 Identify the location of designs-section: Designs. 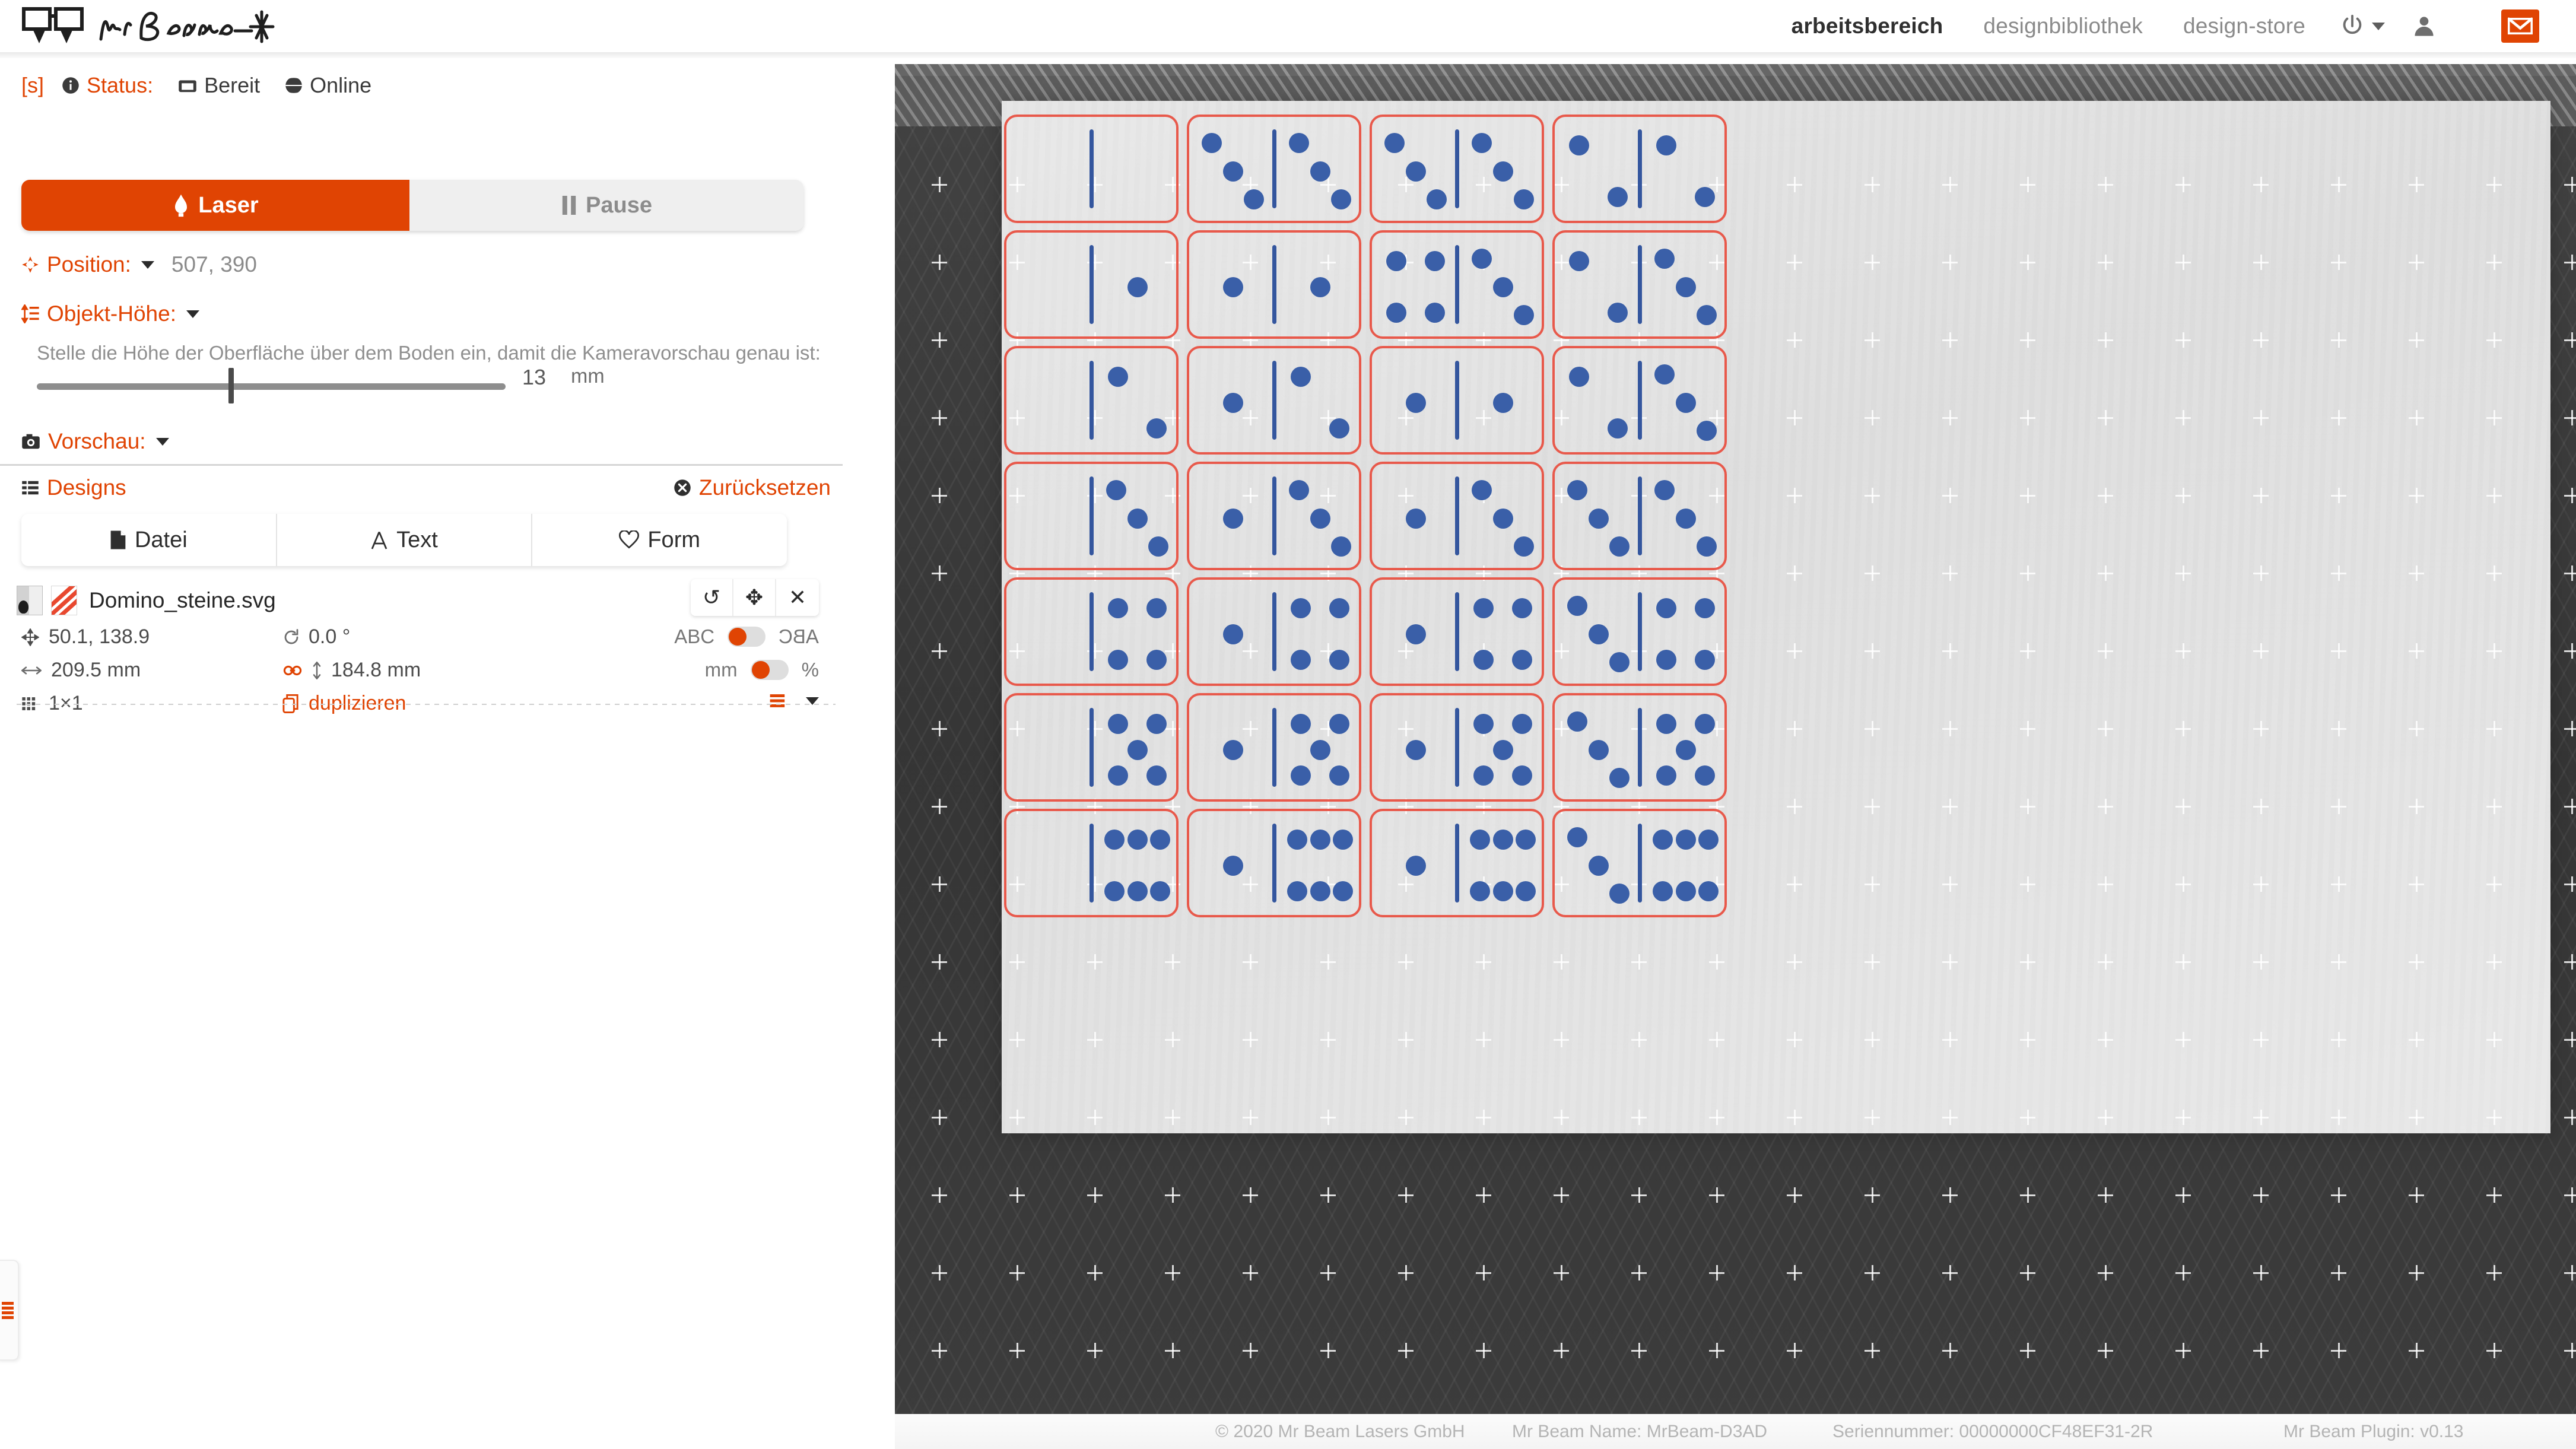
(73, 487).